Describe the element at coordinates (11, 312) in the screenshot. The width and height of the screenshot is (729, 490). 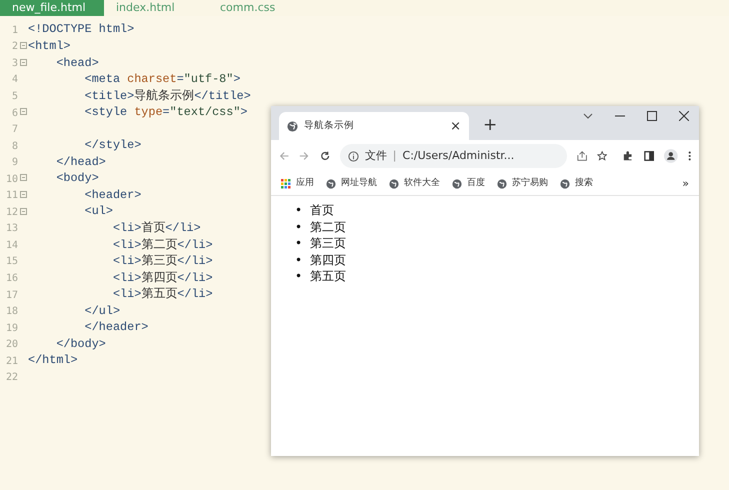
I see `line-number: 18` at that location.